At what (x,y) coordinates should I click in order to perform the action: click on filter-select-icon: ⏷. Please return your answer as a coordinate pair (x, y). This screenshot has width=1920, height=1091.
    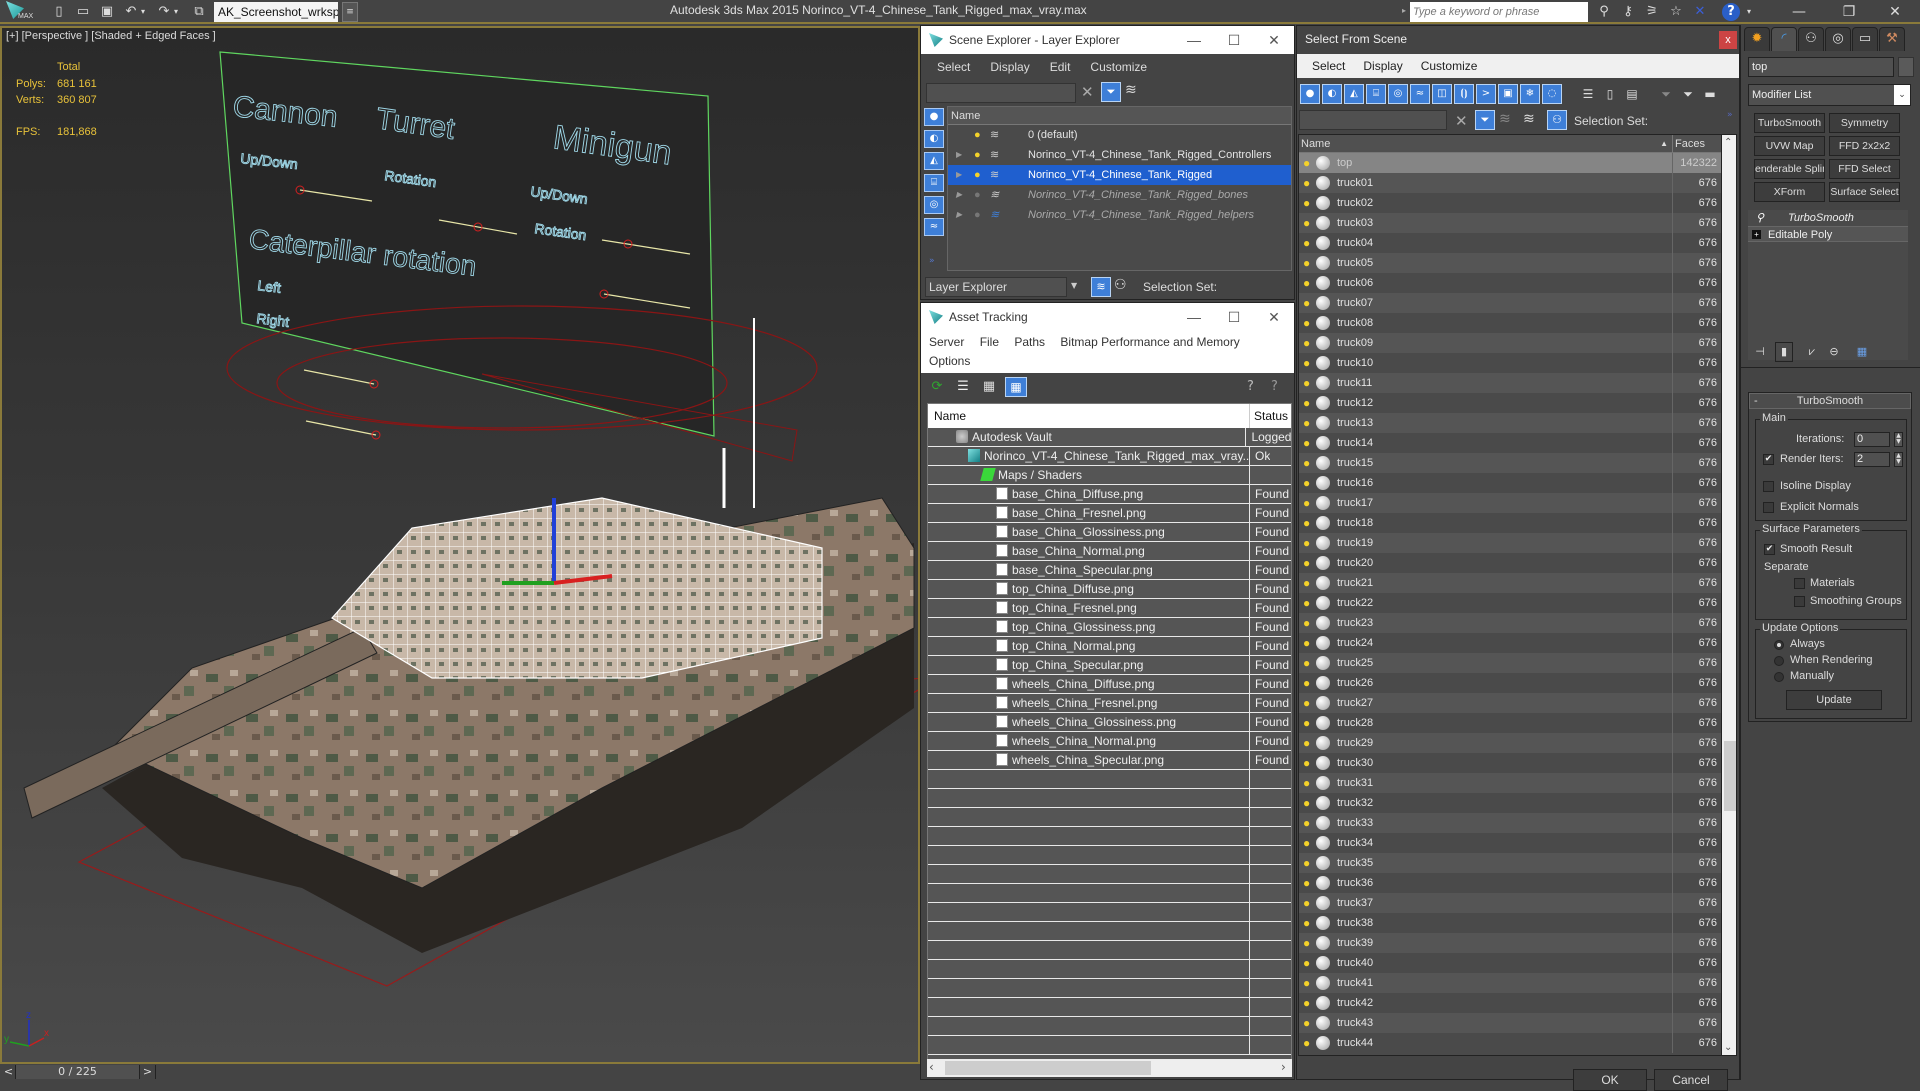
    Looking at the image, I should click on (1485, 120).